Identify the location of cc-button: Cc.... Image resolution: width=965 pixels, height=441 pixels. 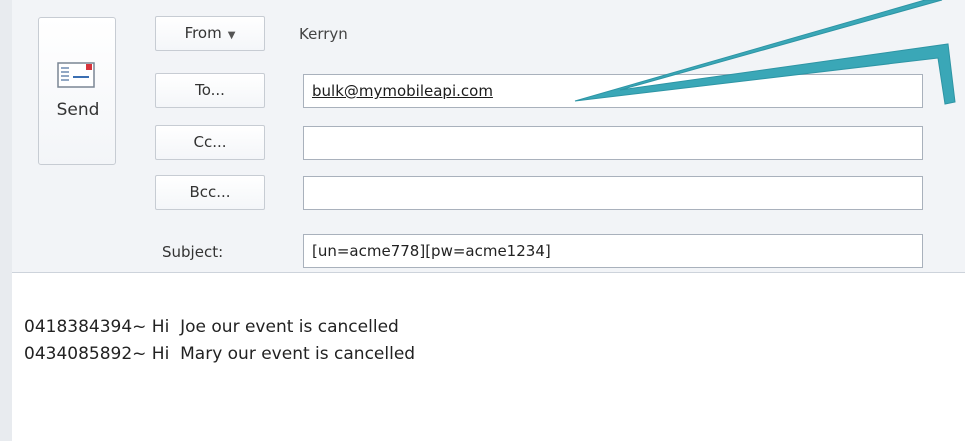
(210, 142).